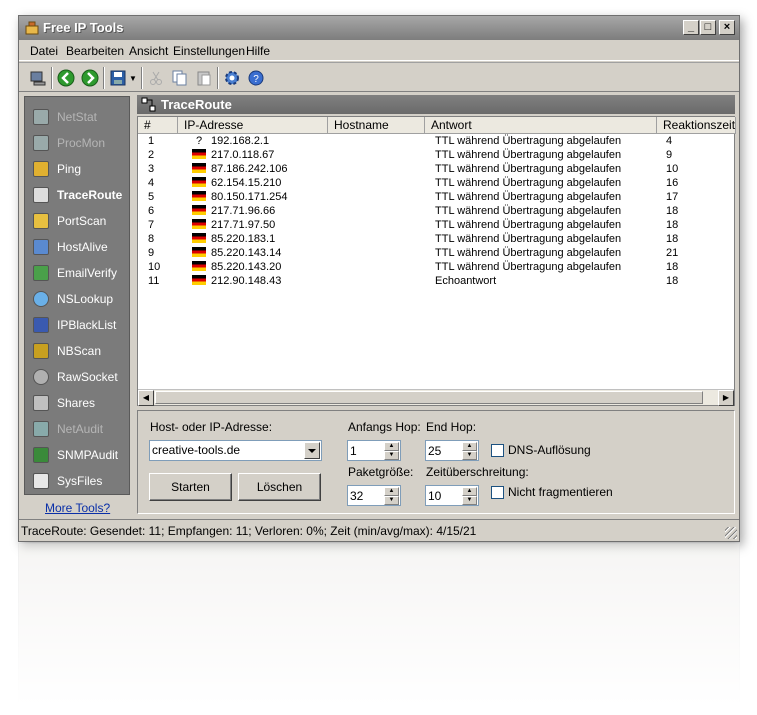 Image resolution: width=757 pixels, height=715 pixels. I want to click on sidebar-item-ipblacklist: IPBlackList, so click(78, 326).